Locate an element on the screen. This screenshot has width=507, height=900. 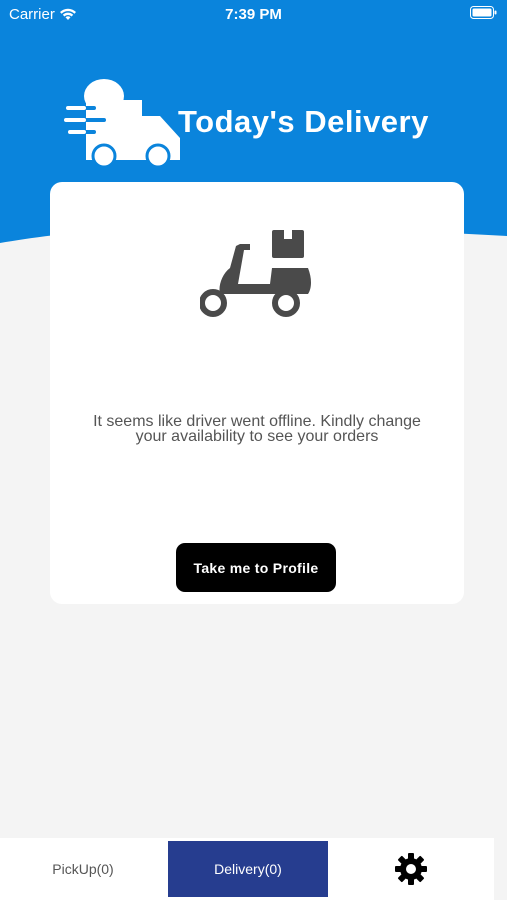
tab-settings is located at coordinates (411, 869).